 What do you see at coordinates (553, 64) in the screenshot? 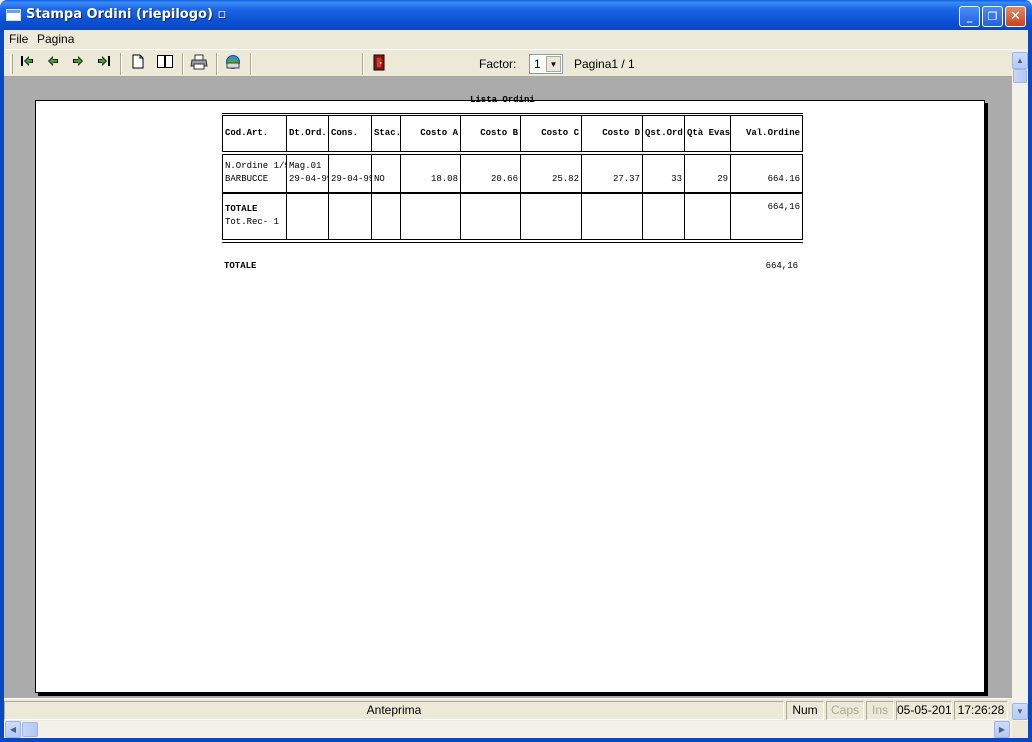
I see `chevron-down-icon: ▼` at bounding box center [553, 64].